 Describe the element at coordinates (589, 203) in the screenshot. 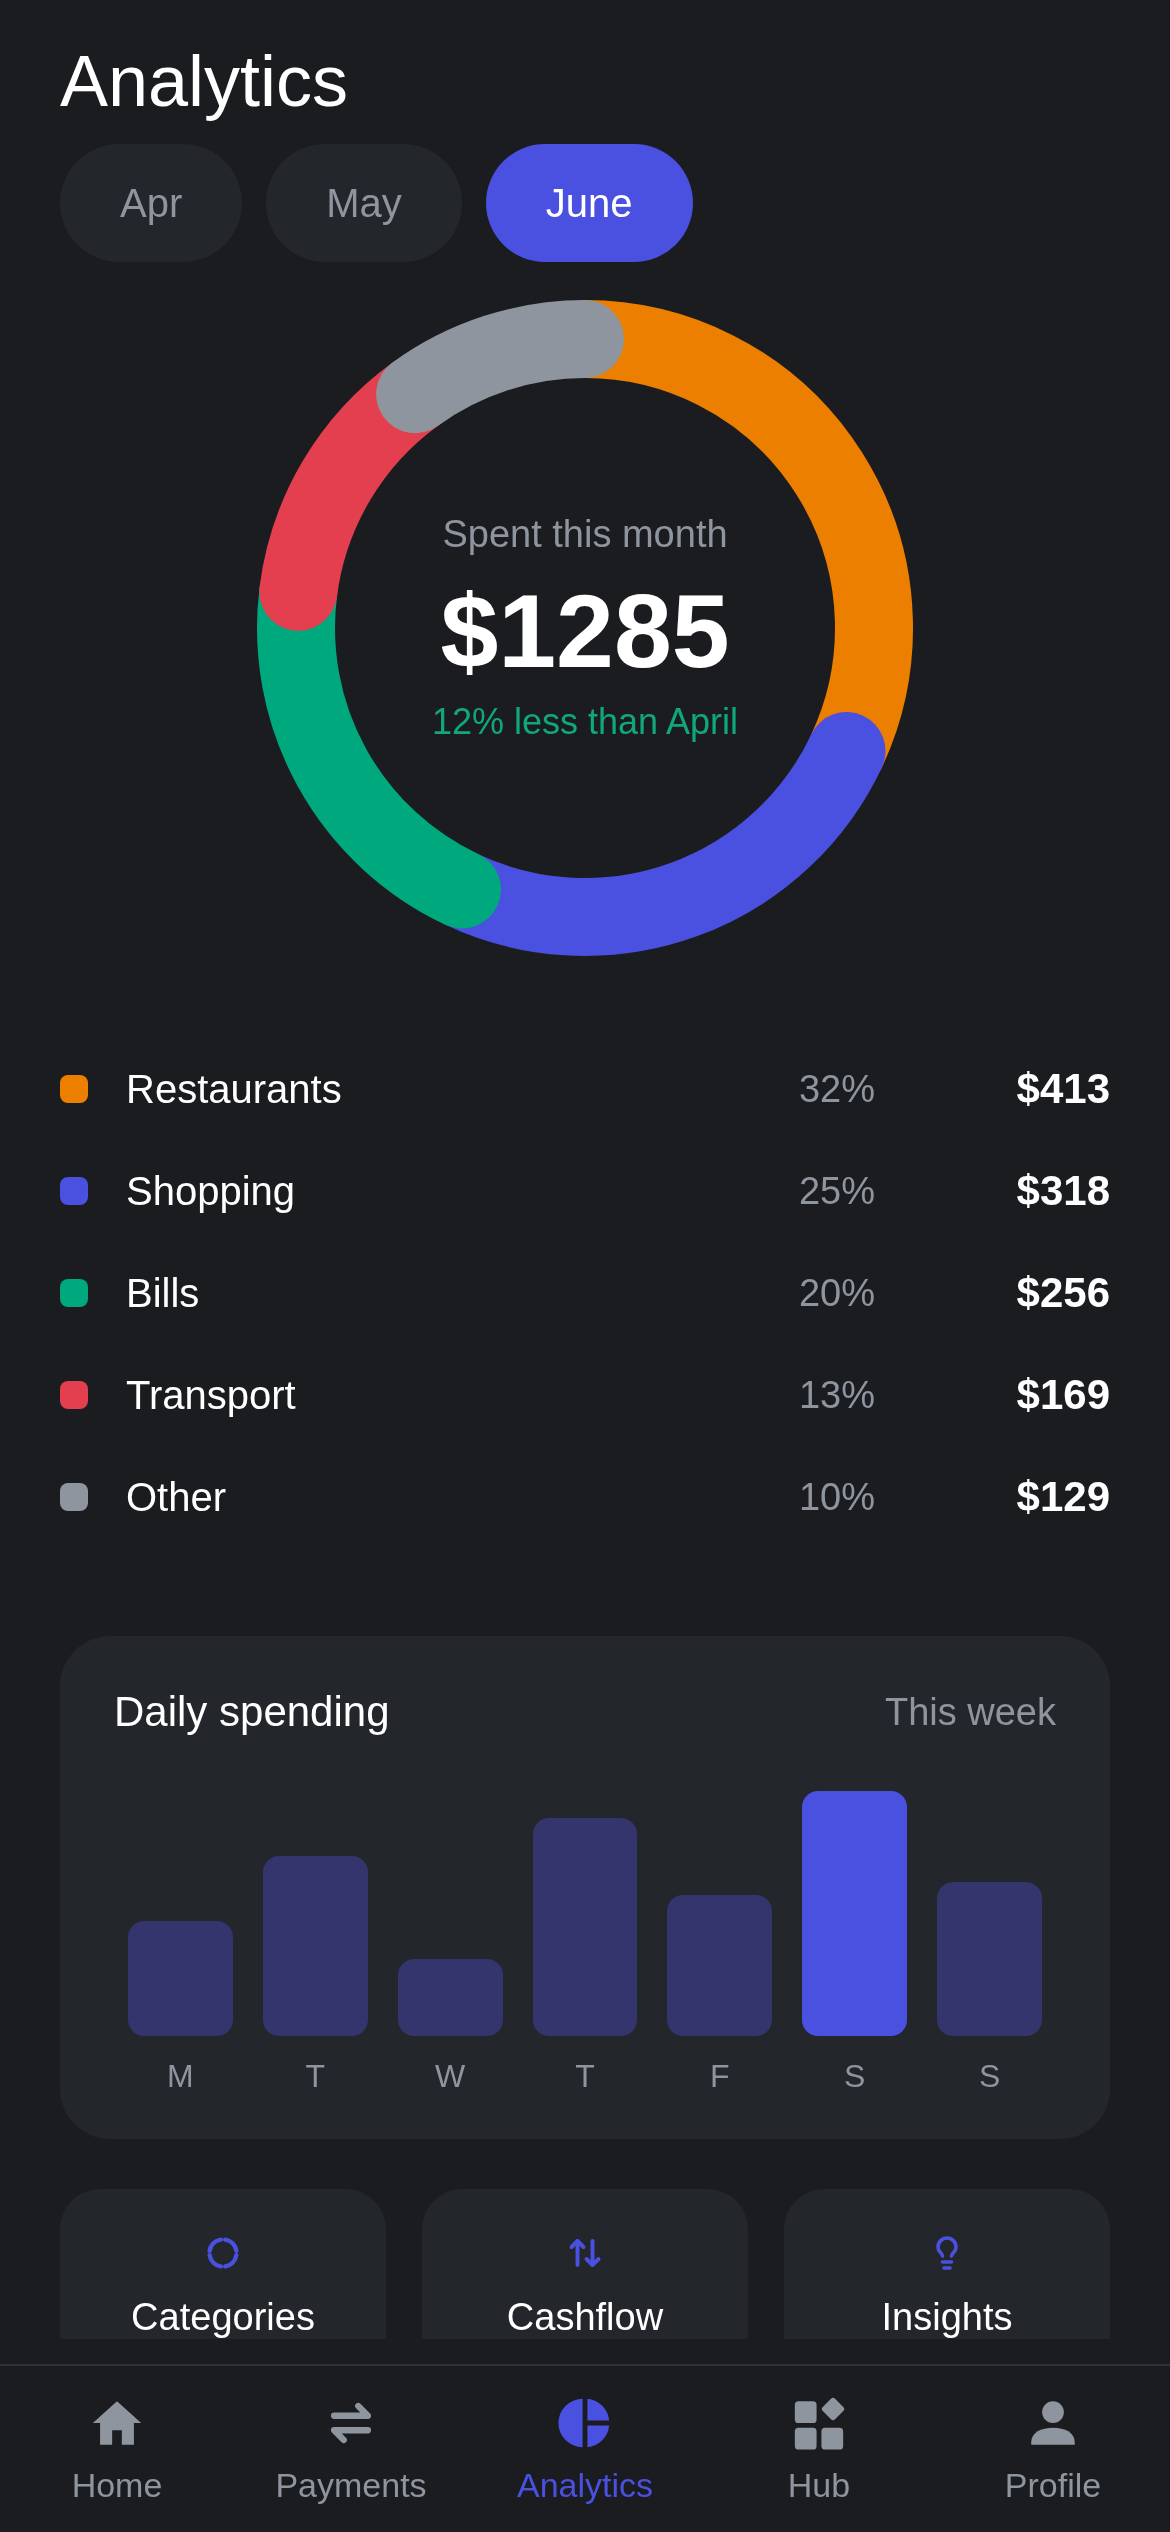

I see `month-tab: June` at that location.